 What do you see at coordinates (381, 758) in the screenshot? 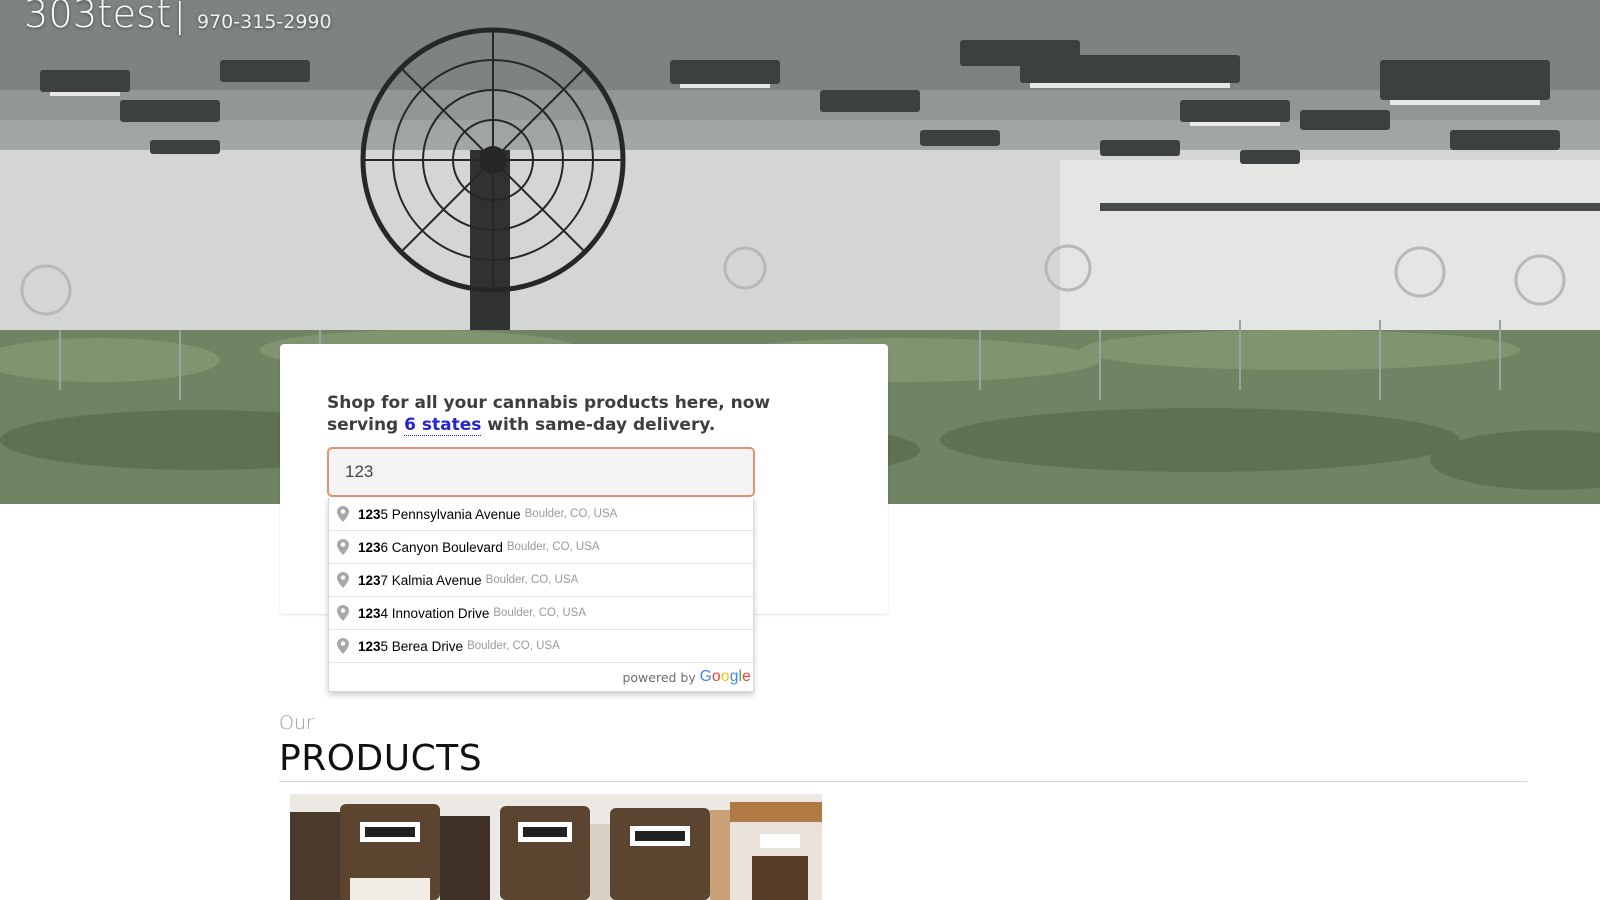
I see `products-heading: PRODUCTS` at bounding box center [381, 758].